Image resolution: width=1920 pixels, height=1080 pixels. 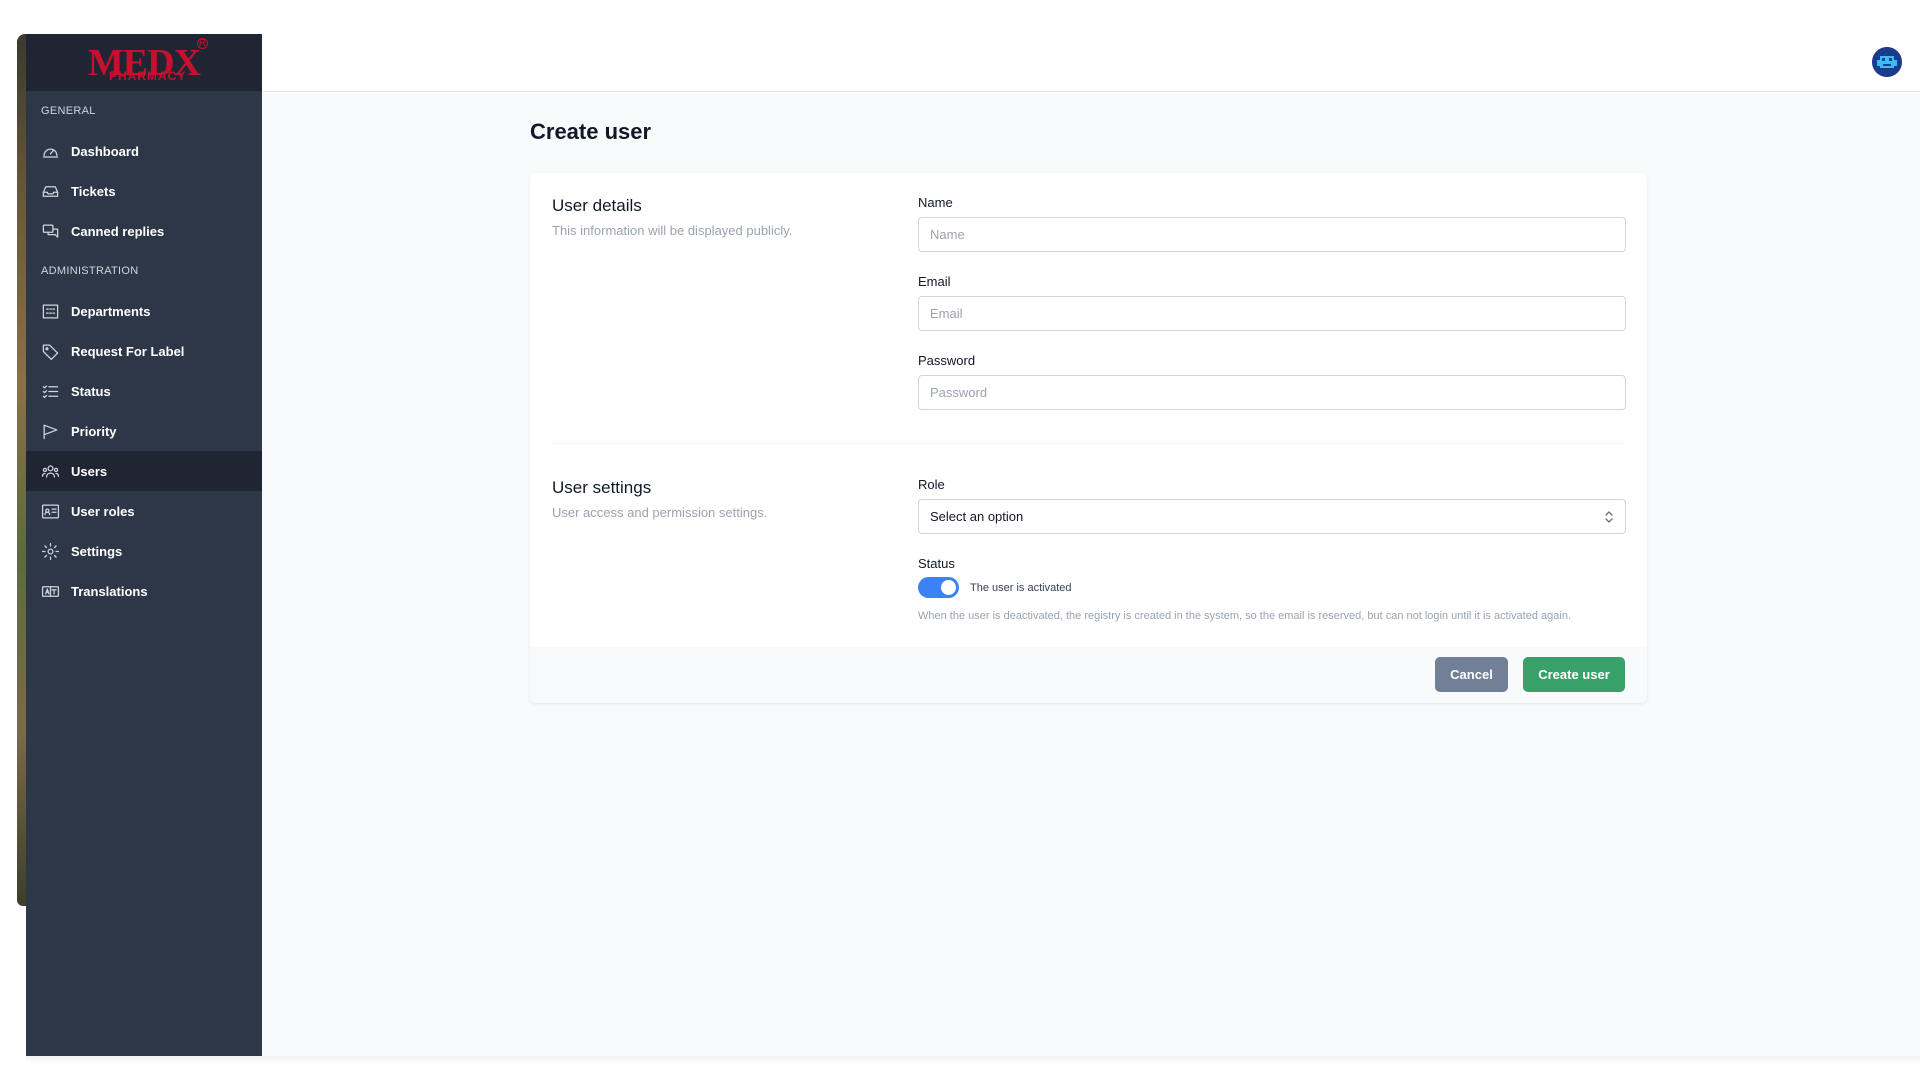 I want to click on password-label: Password, so click(x=947, y=360).